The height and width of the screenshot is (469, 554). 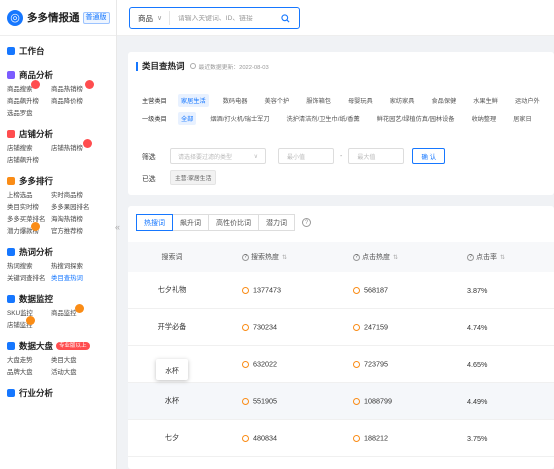 What do you see at coordinates (79, 219) in the screenshot?
I see `sidebar-item: 海淘热销榜` at bounding box center [79, 219].